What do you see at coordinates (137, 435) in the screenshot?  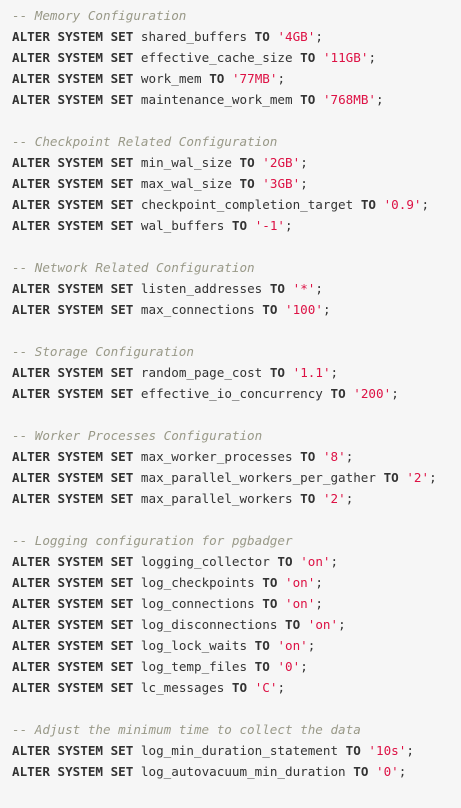 I see `section-comment: -- Worker Processes Configuration` at bounding box center [137, 435].